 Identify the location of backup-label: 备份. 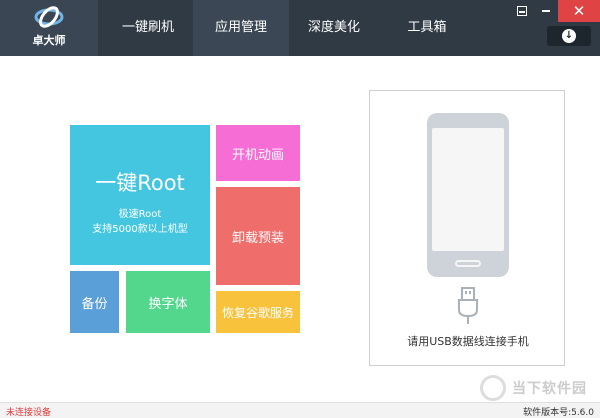
(94, 304).